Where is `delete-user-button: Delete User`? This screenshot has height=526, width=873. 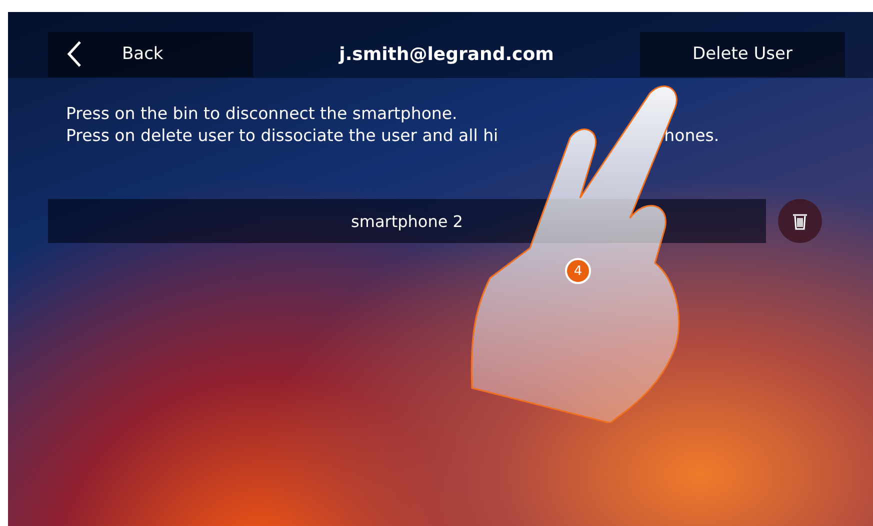 delete-user-button: Delete User is located at coordinates (742, 54).